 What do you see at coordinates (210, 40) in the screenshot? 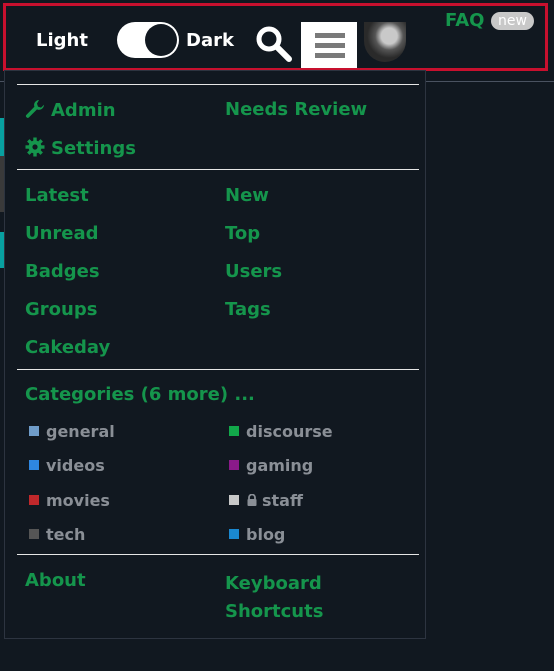
I see `dark-theme-label: Dark` at bounding box center [210, 40].